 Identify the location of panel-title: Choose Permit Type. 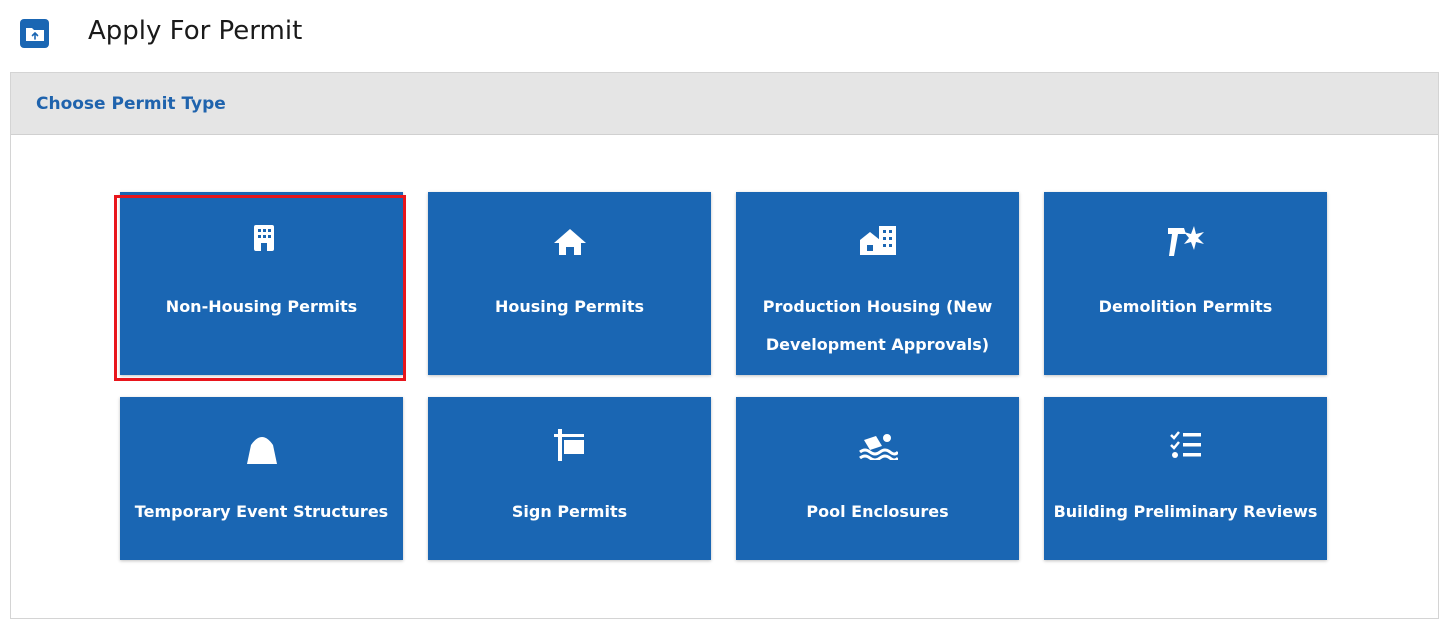
(131, 104).